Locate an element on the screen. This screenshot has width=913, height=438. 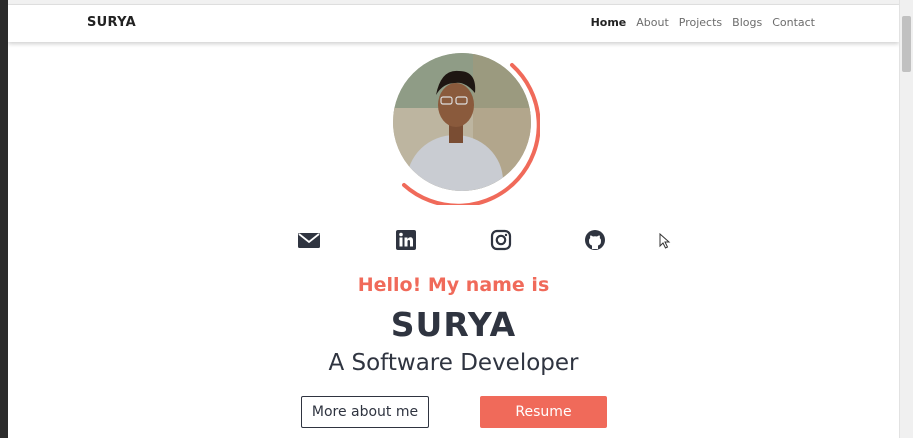
profile-avatar-container is located at coordinates (462, 127).